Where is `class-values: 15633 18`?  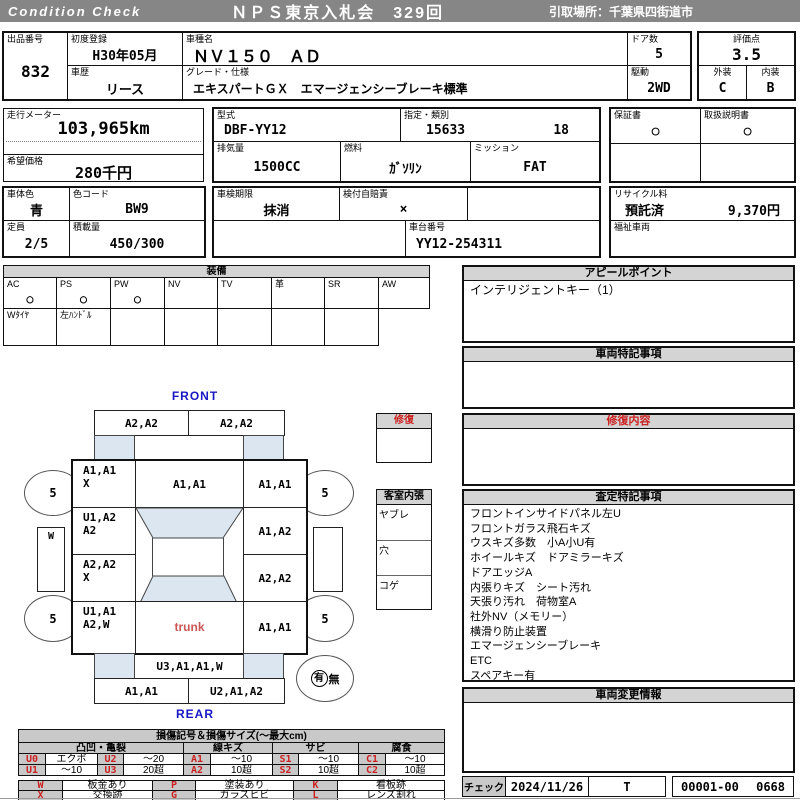 class-values: 15633 18 is located at coordinates (500, 130).